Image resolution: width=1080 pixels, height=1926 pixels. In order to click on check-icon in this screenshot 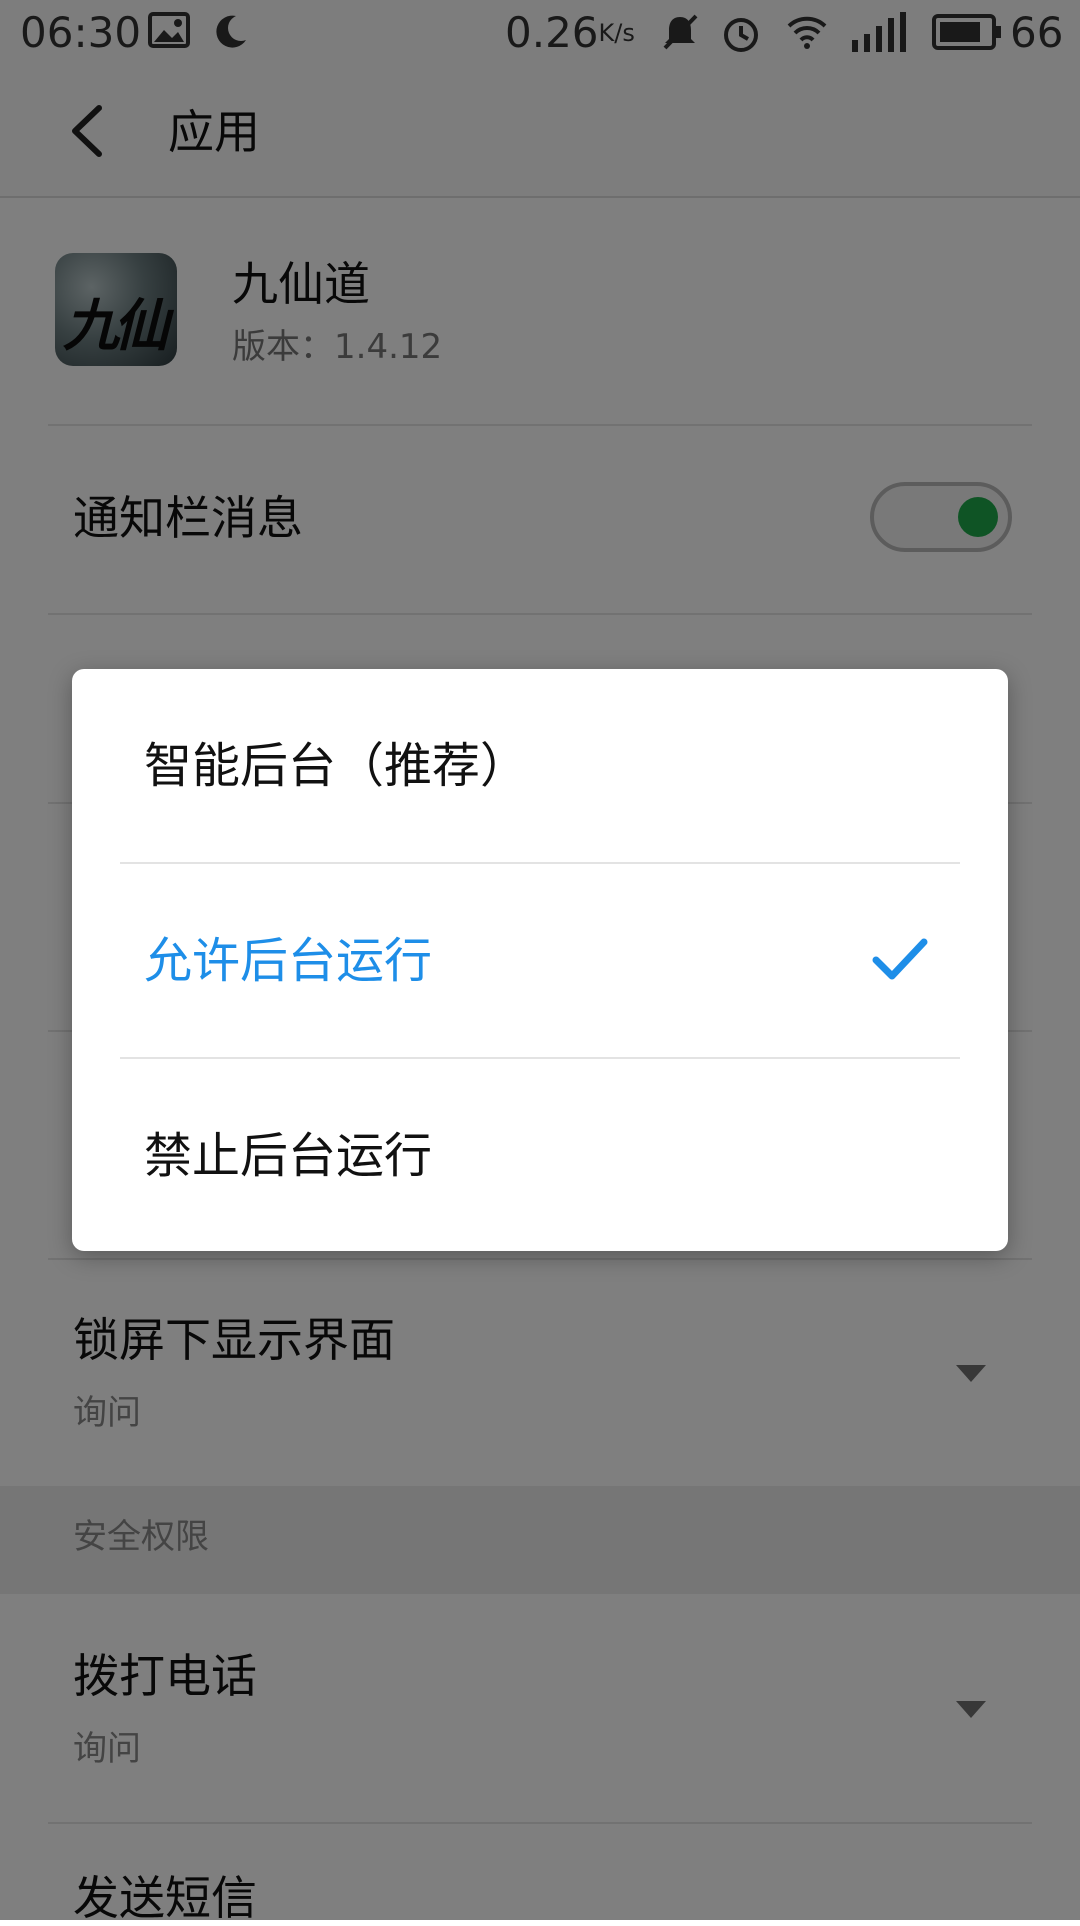, I will do `click(900, 959)`.